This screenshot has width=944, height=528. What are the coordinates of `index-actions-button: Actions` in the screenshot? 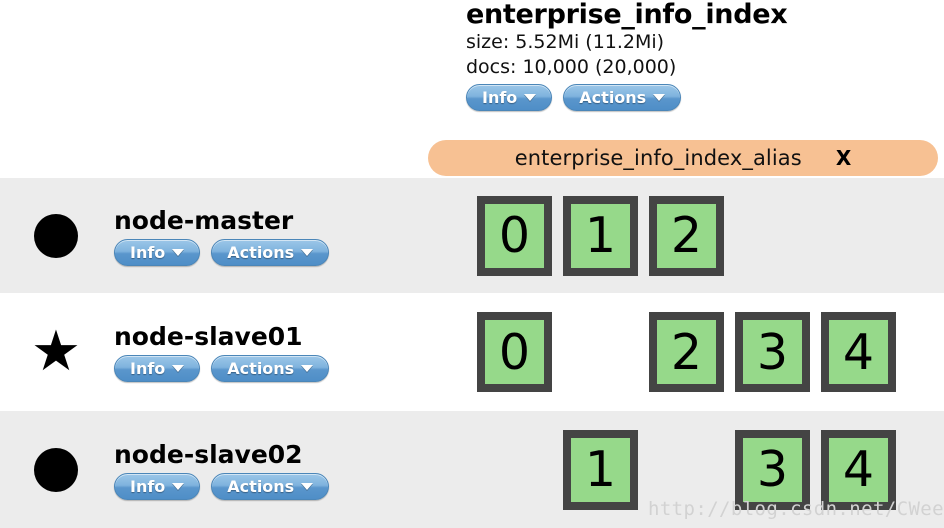 It's located at (622, 97).